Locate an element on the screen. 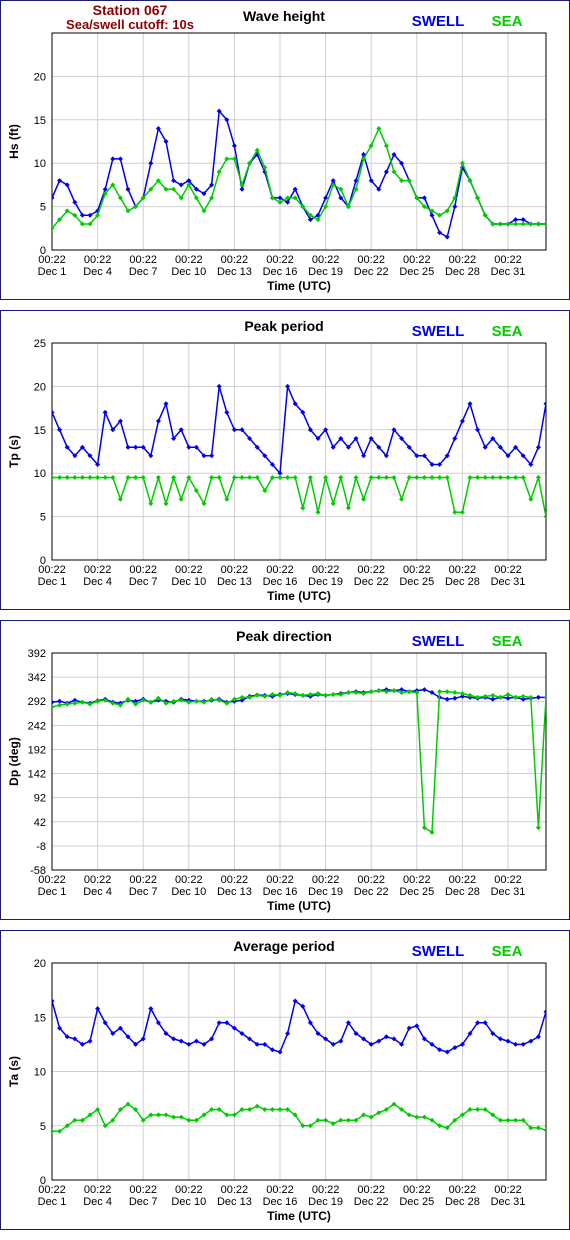 The width and height of the screenshot is (570, 1240). plot-area is located at coordinates (299, 174).